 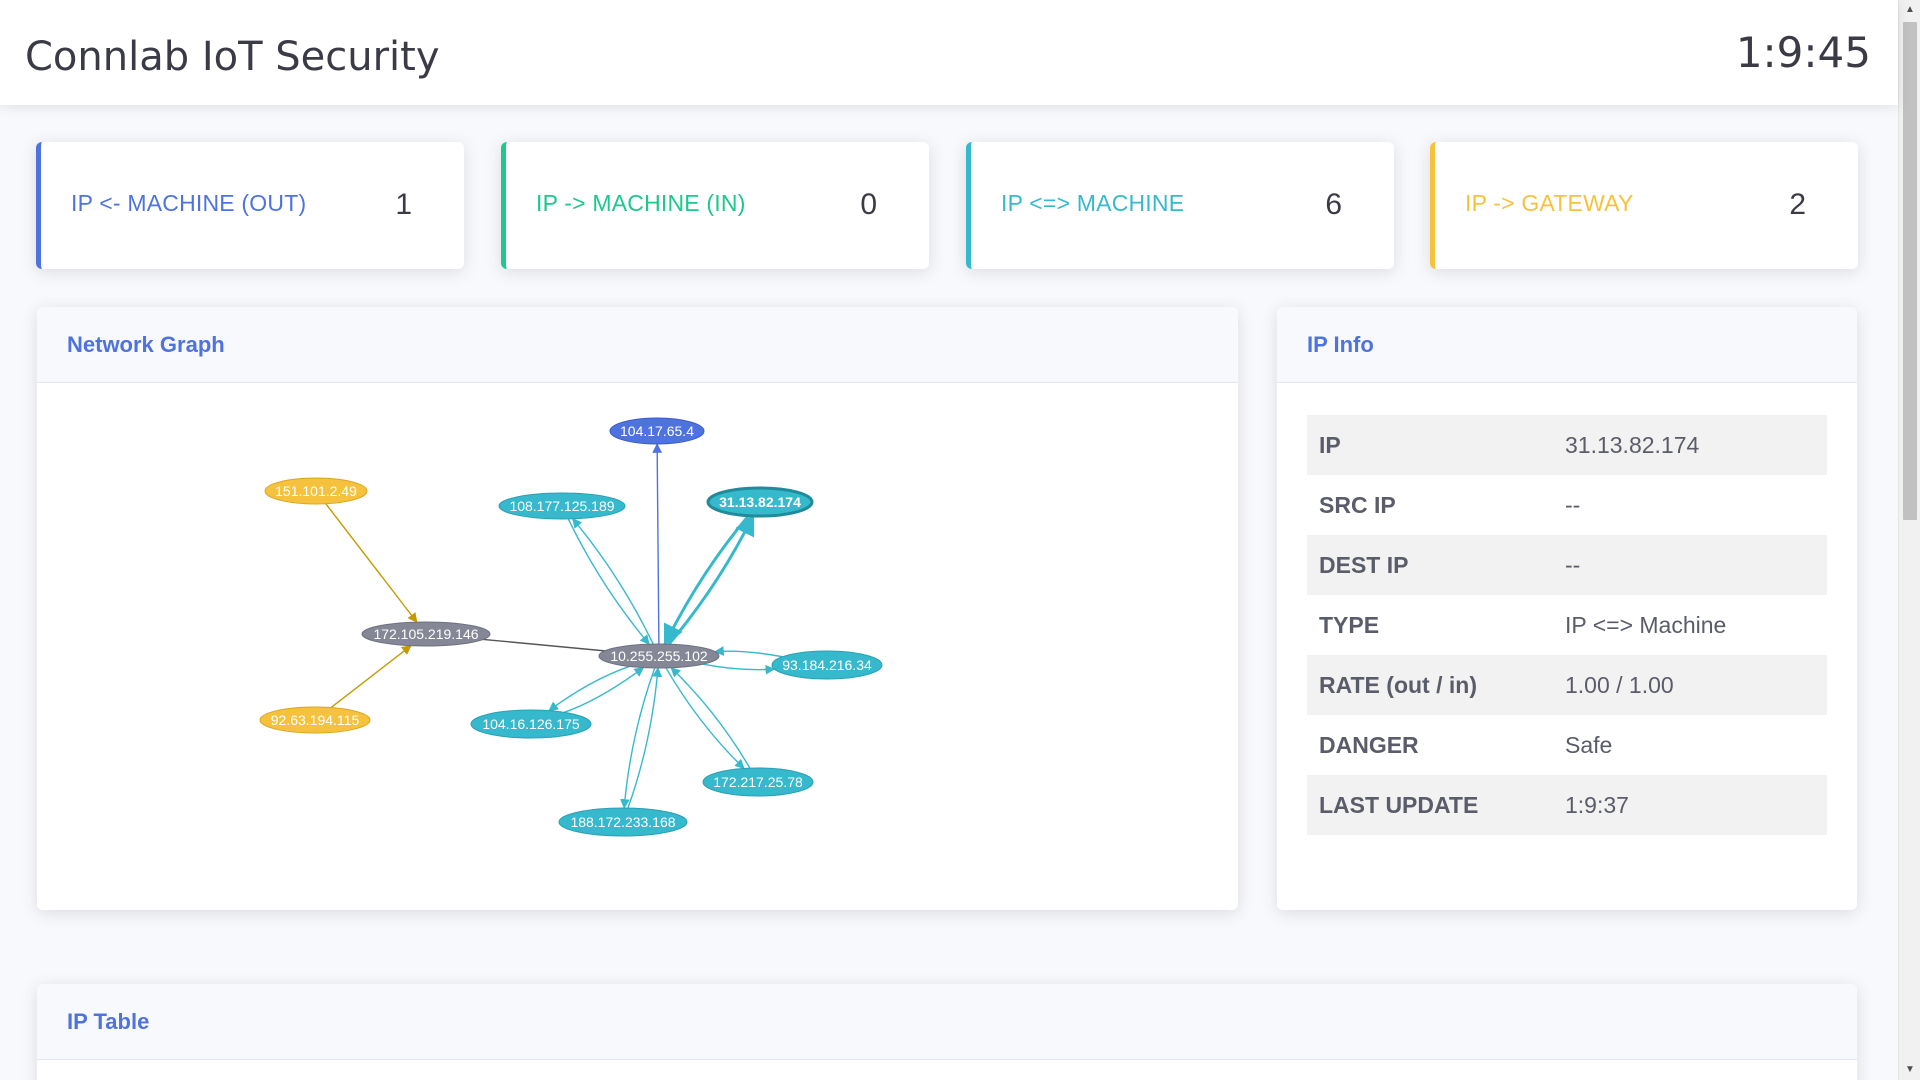 What do you see at coordinates (1349, 624) in the screenshot?
I see `info-key: TYPE` at bounding box center [1349, 624].